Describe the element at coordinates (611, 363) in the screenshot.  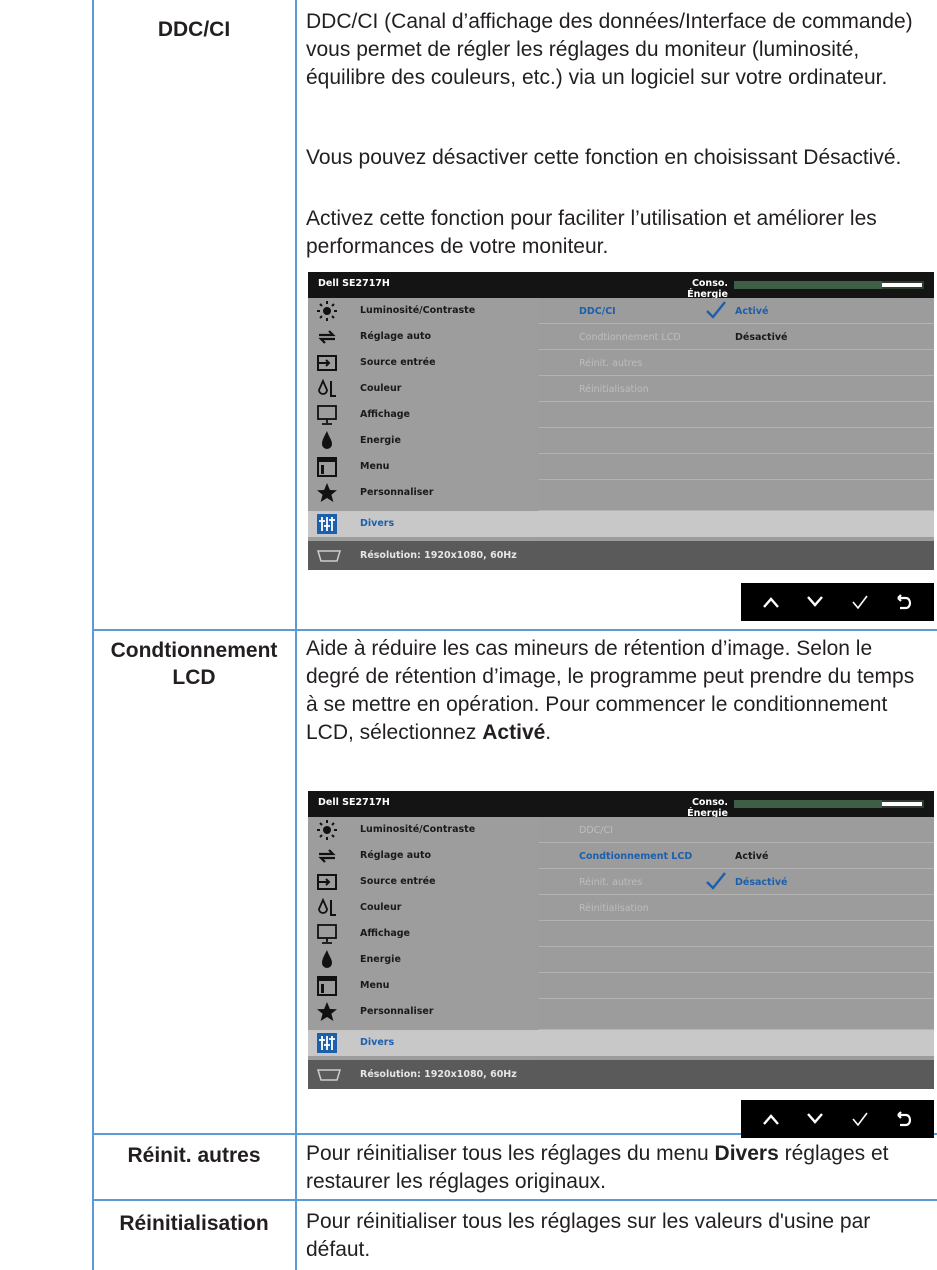
I see `osd-submenu-label: Réinit. autres` at that location.